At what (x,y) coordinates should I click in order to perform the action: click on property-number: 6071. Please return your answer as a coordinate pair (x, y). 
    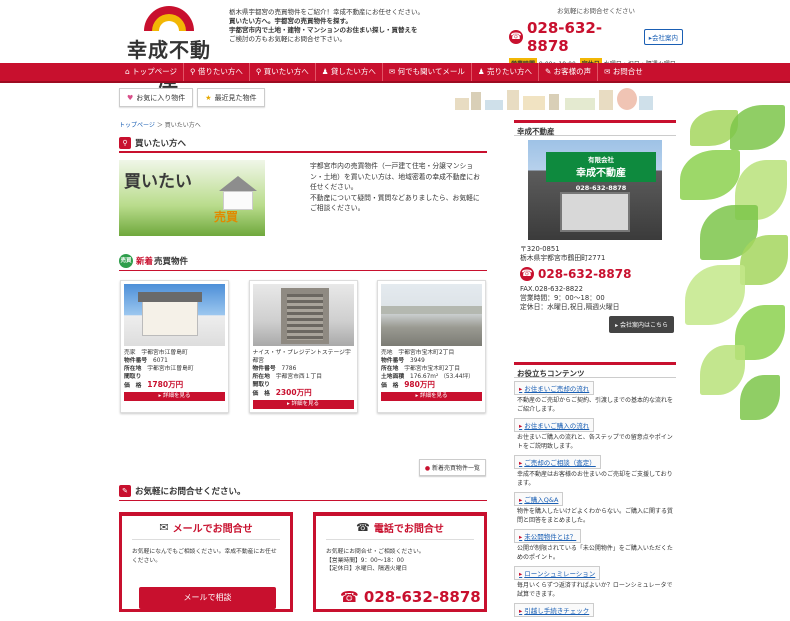
    Looking at the image, I should click on (160, 361).